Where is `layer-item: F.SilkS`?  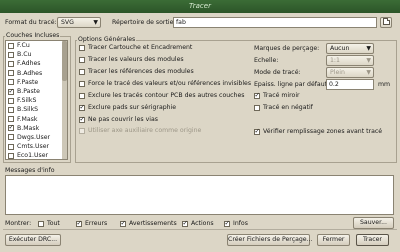 layer-item: F.SilkS is located at coordinates (36, 100).